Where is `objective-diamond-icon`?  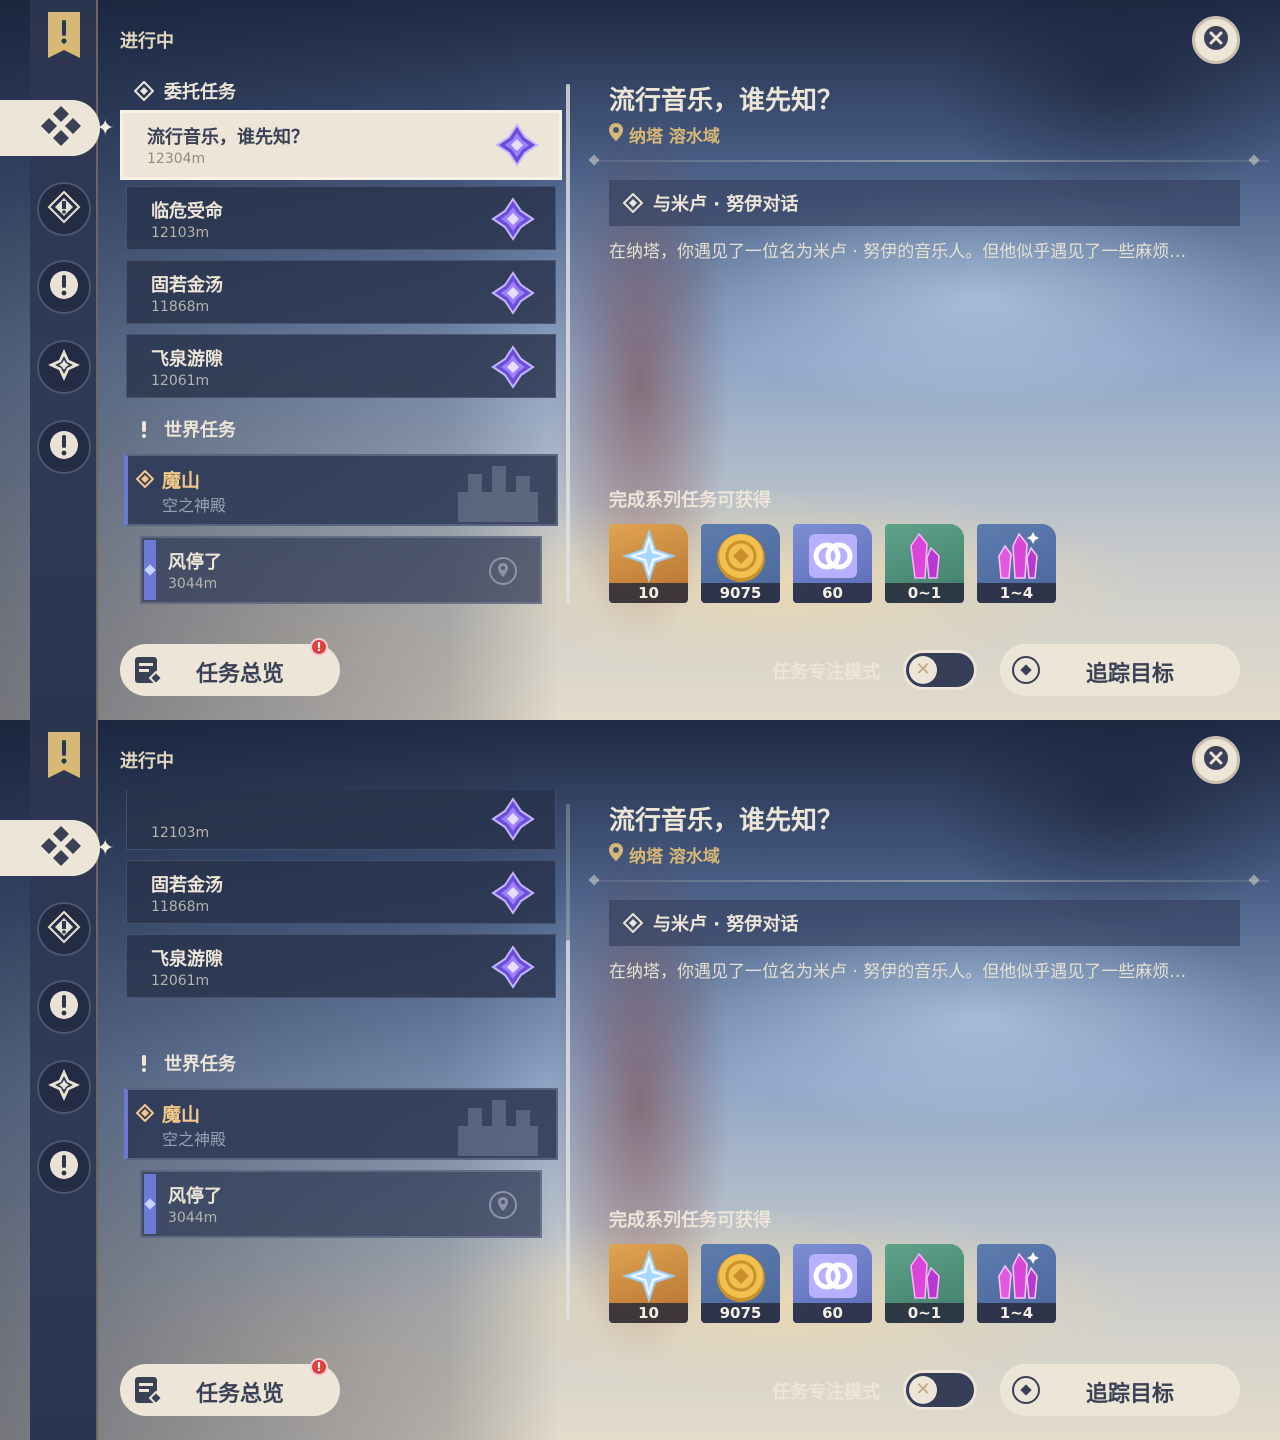
objective-diamond-icon is located at coordinates (633, 203).